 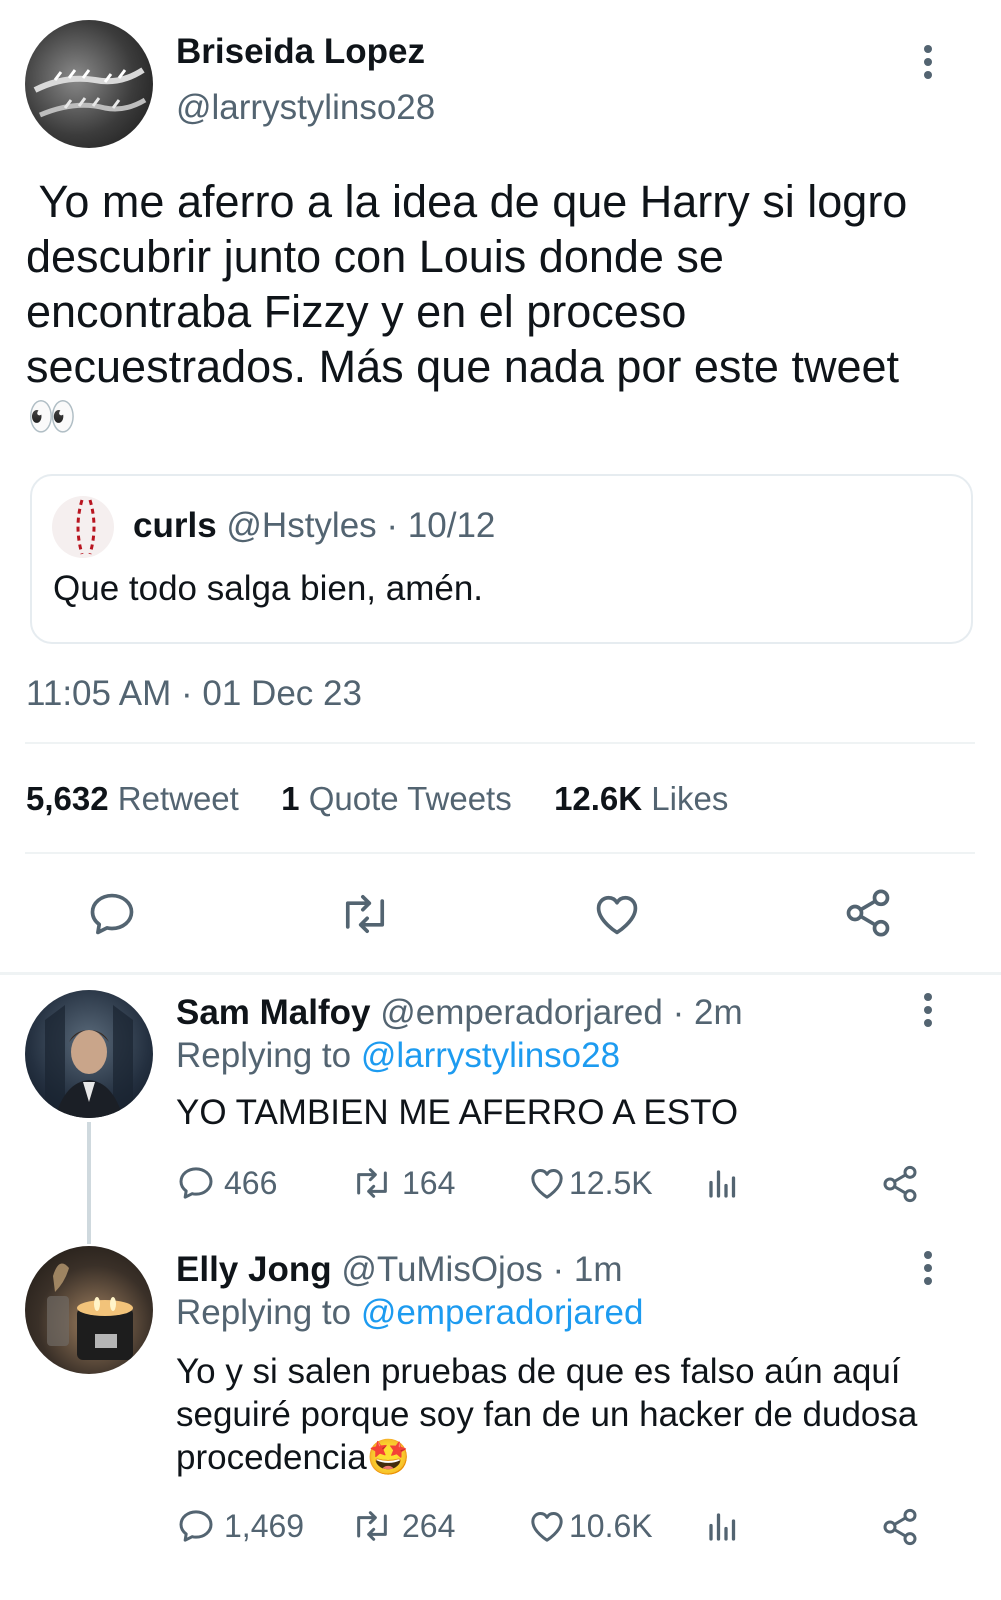 I want to click on likes-label: Likes, so click(x=690, y=798).